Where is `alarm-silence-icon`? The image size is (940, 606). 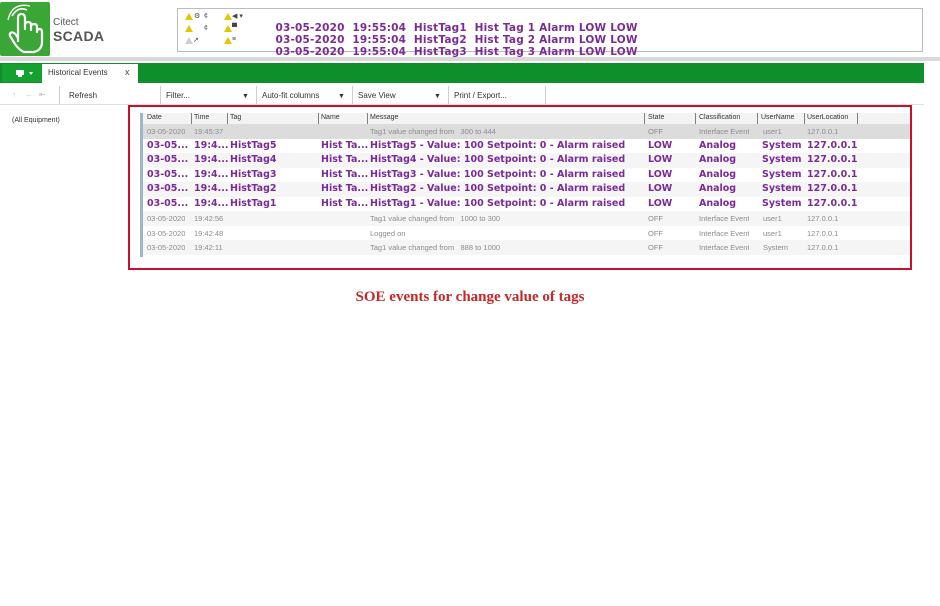 alarm-silence-icon is located at coordinates (228, 16).